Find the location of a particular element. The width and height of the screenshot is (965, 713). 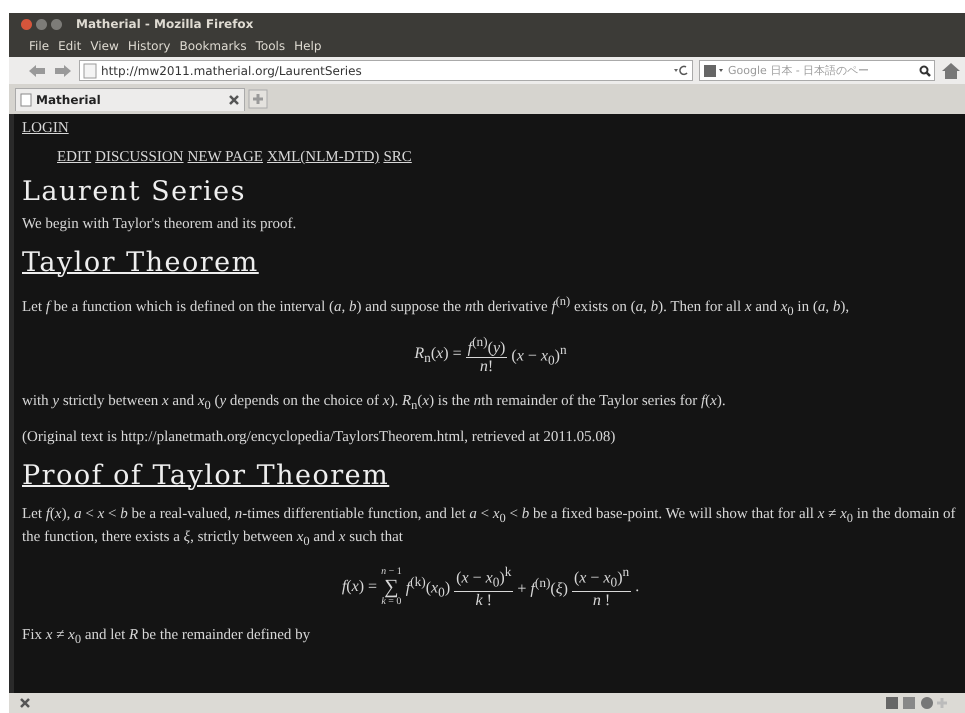

paragraph: Fix x ≠ x$_{0}$ and let R be the remainder defined by is located at coordinates (167, 637).